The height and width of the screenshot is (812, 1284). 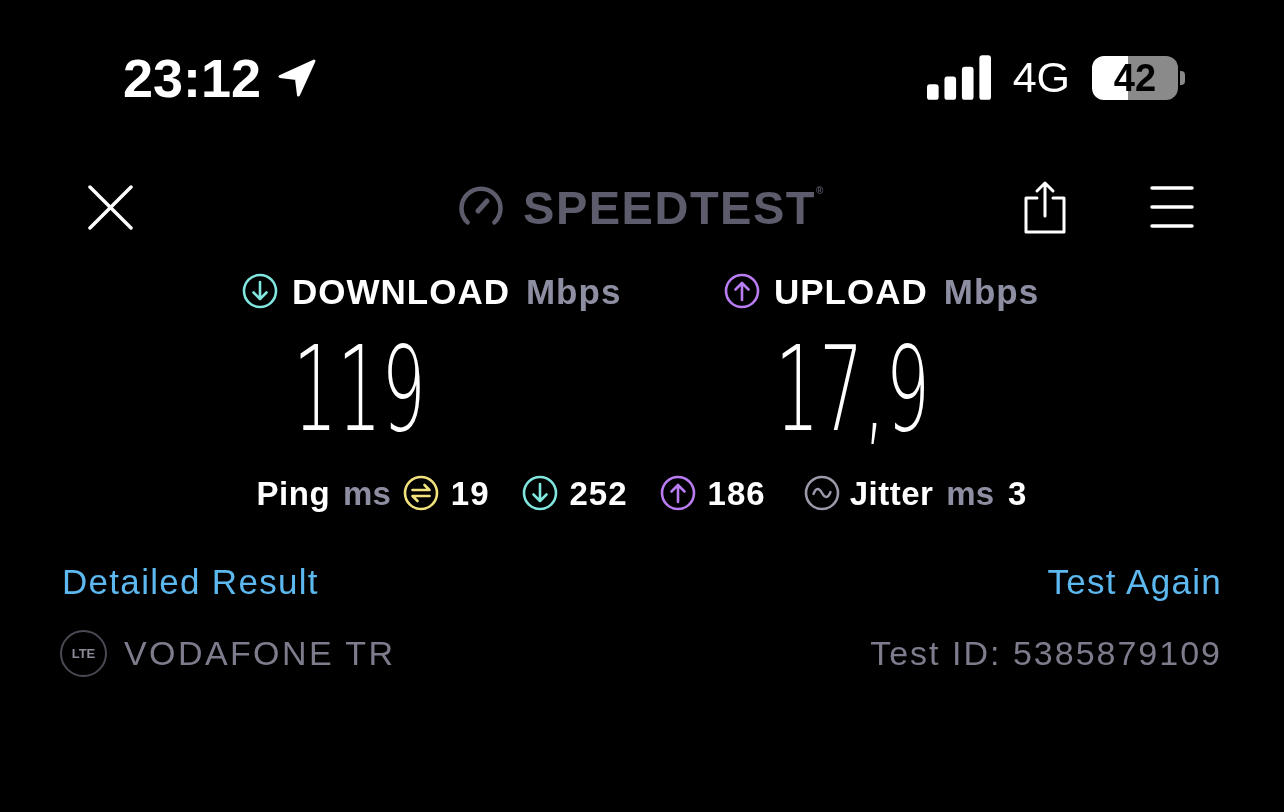 I want to click on carrier-name: VODAFONE TR, so click(x=260, y=653).